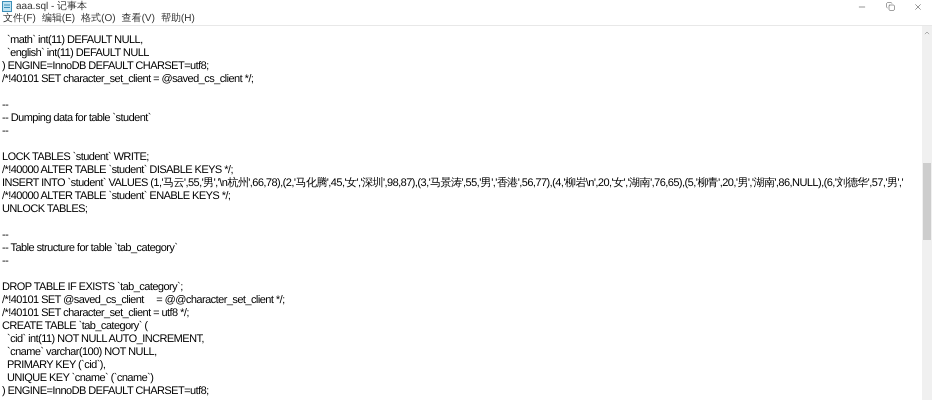 The image size is (932, 400). I want to click on code-line: PRIMARY KEY (`cid`),, so click(56, 365).